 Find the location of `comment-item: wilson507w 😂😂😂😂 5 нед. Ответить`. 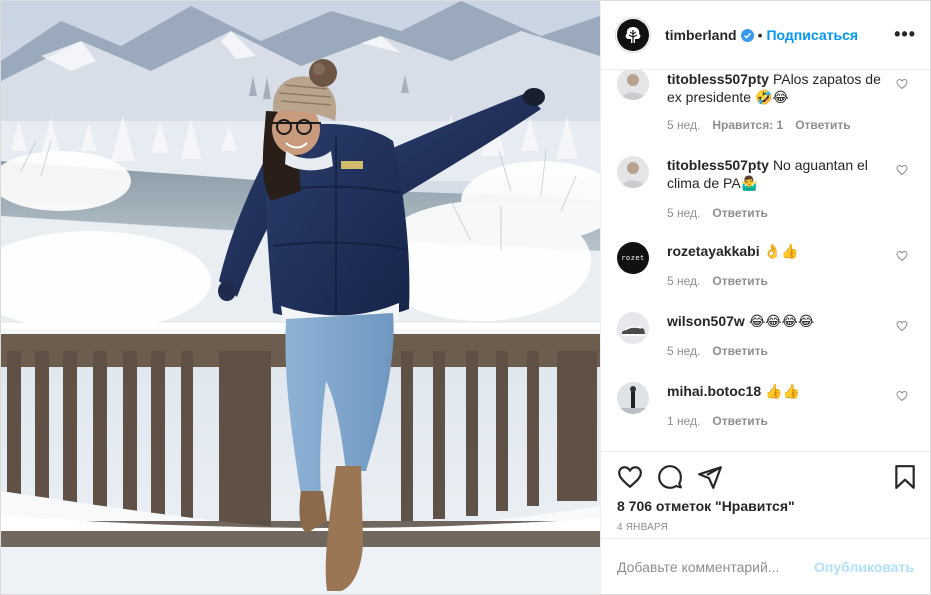

comment-item: wilson507w 😂😂😂😂 5 нед. Ответить is located at coordinates (765, 335).